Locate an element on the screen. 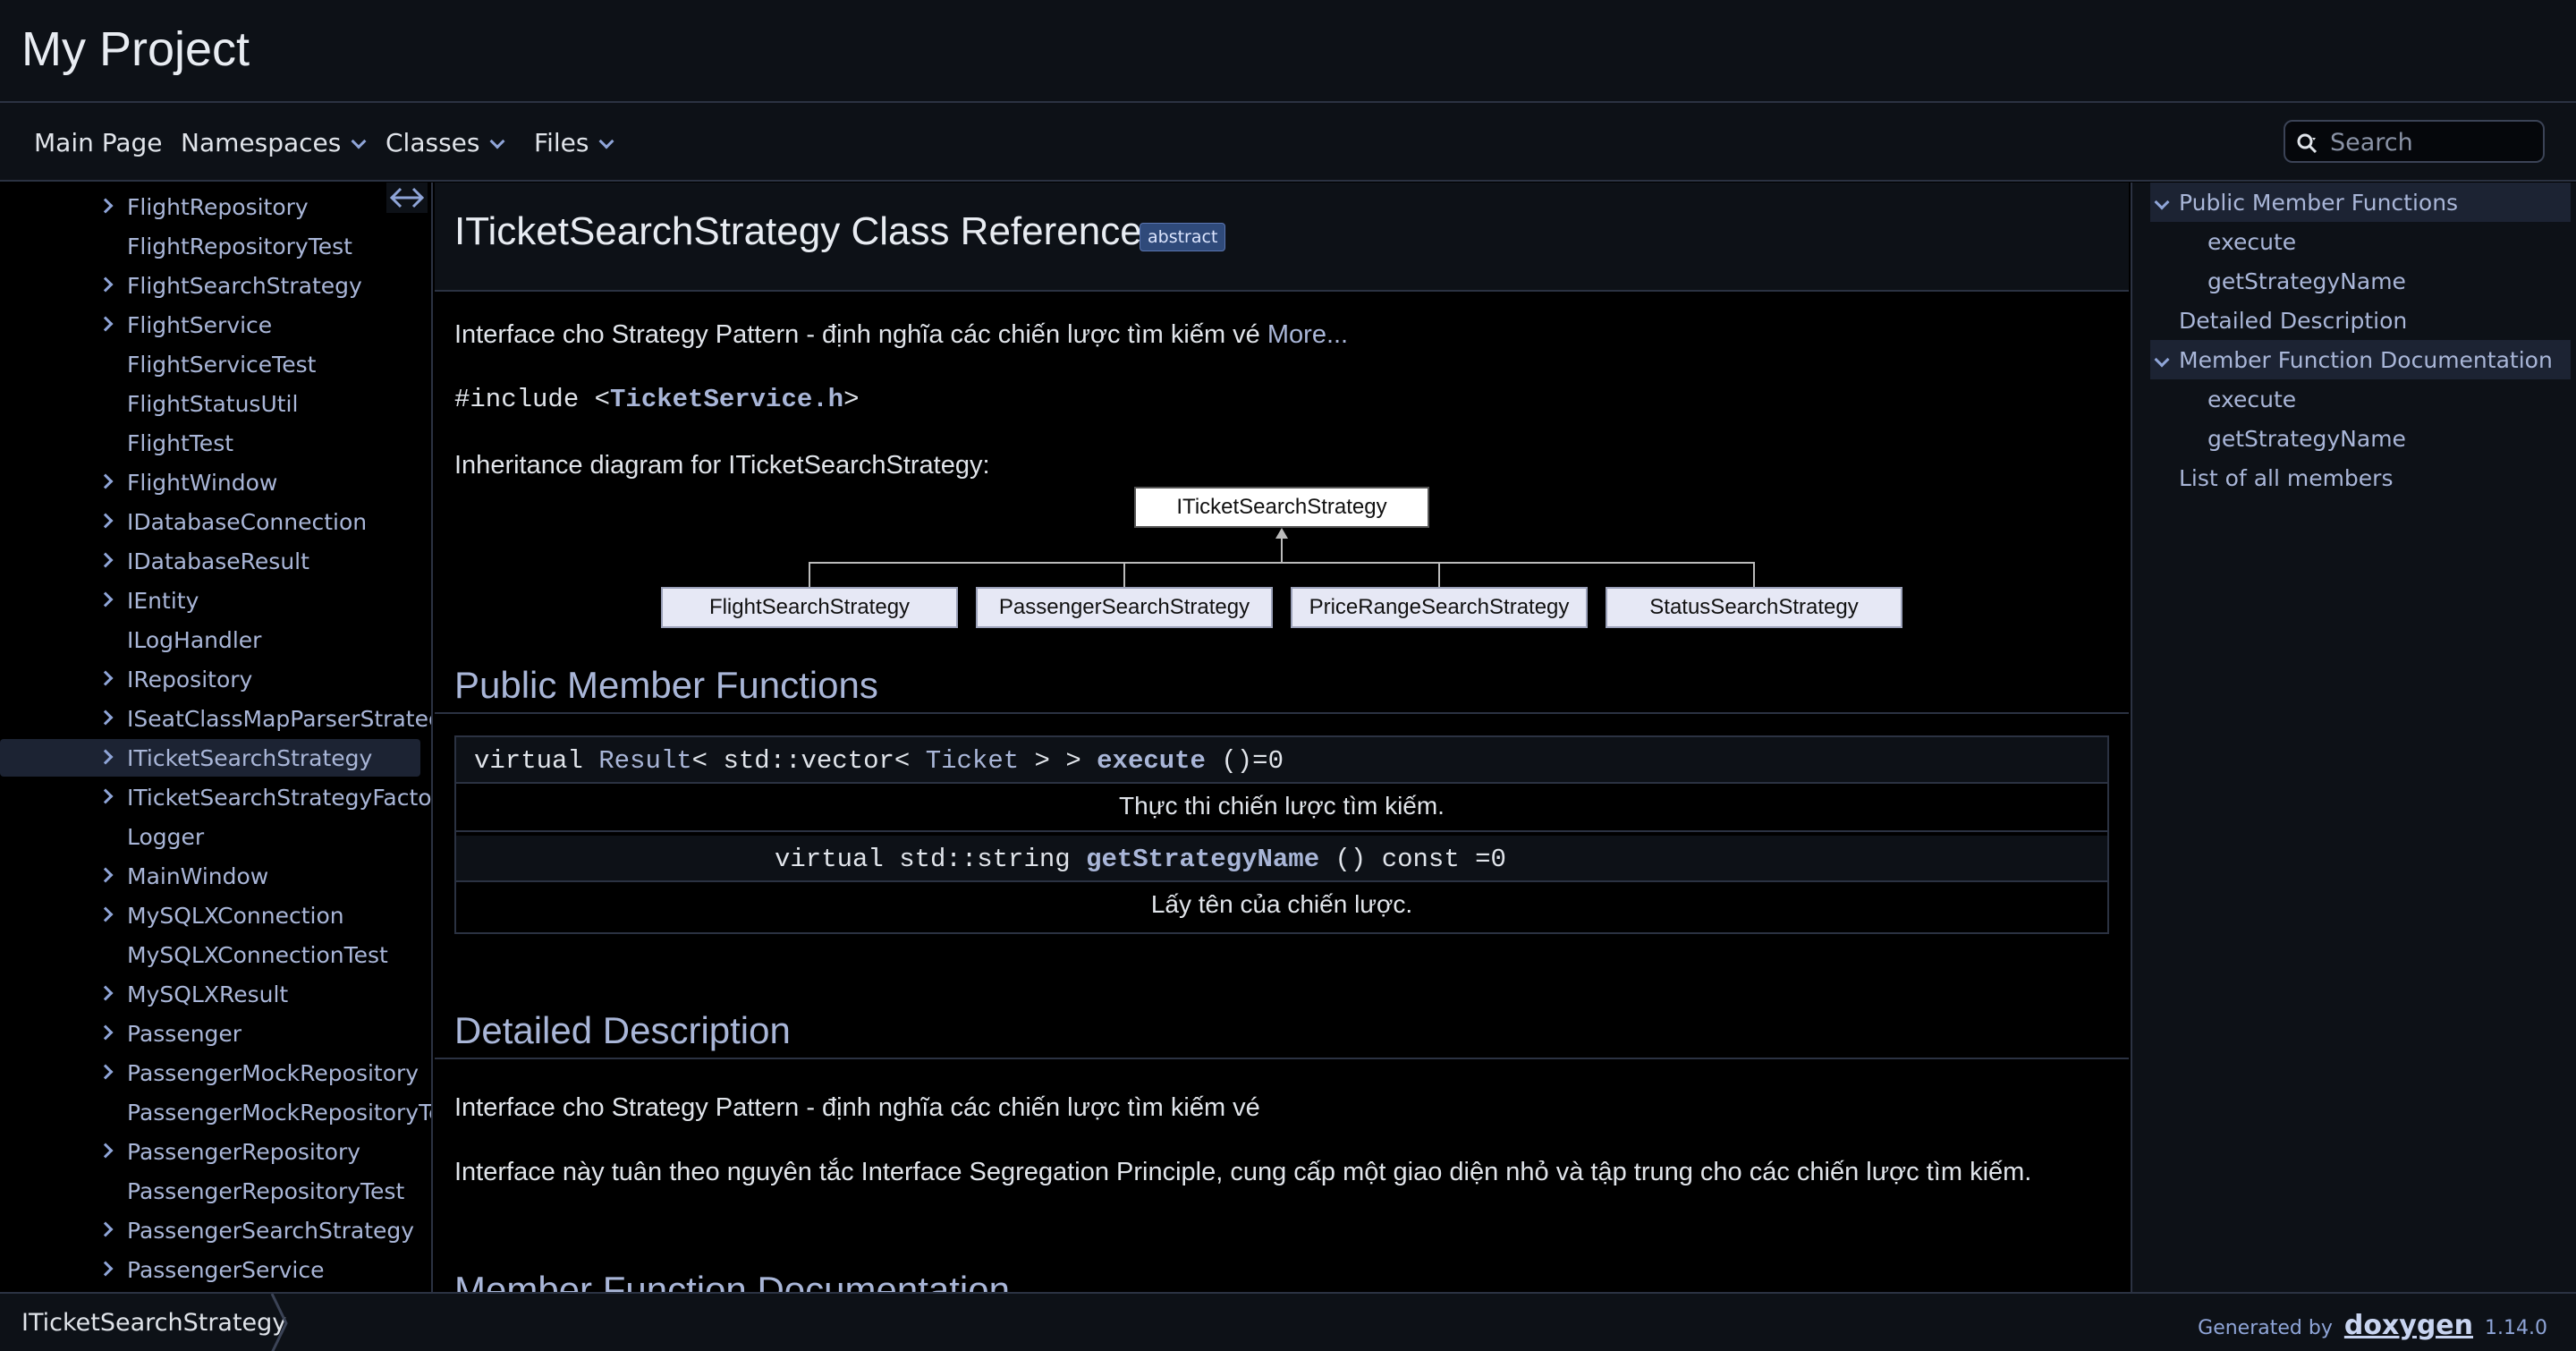 Image resolution: width=2576 pixels, height=1351 pixels. tree-item: FlightRepositoryTest is located at coordinates (215, 246).